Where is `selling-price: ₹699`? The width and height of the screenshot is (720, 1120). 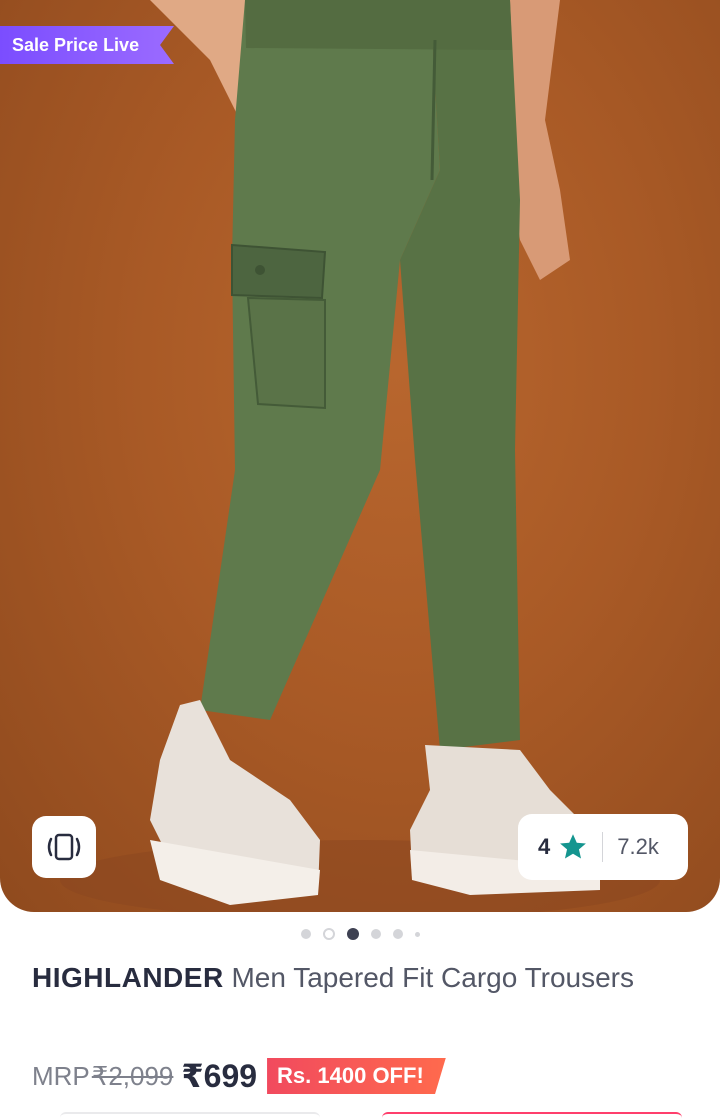 selling-price: ₹699 is located at coordinates (219, 1076).